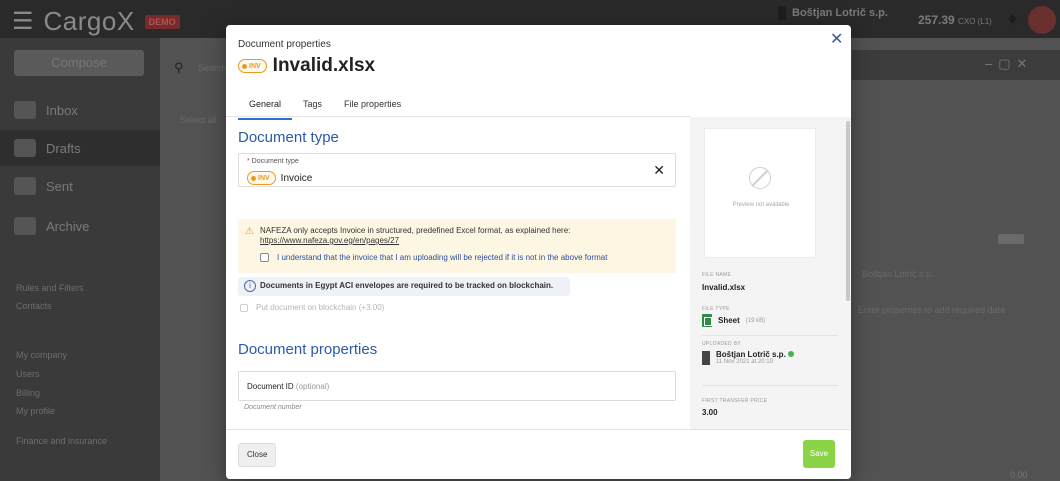 Image resolution: width=1060 pixels, height=481 pixels. I want to click on section-document-type: Document type, so click(288, 137).